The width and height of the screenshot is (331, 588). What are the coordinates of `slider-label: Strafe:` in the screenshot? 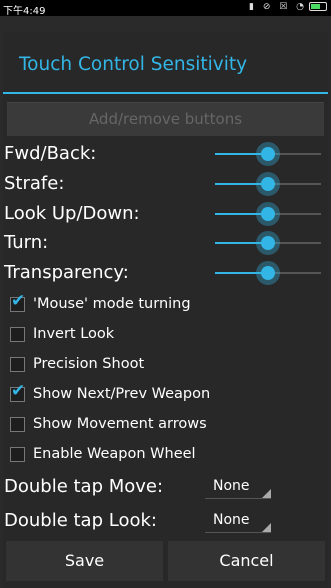 It's located at (34, 183).